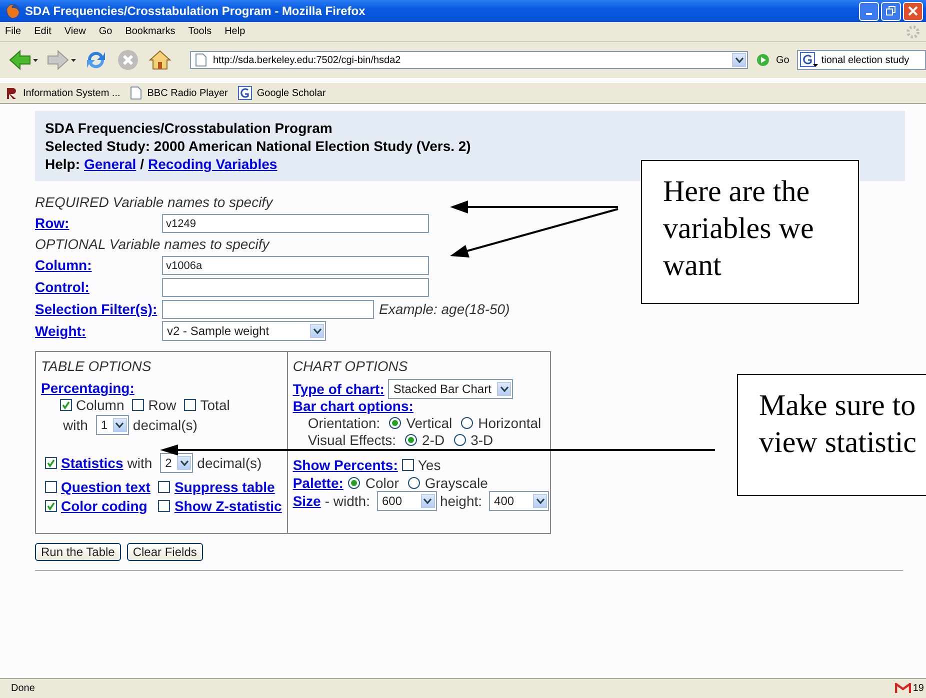 The image size is (926, 698). Describe the element at coordinates (152, 244) in the screenshot. I see `section-caption: OPTIONAL Variable names to specify` at that location.